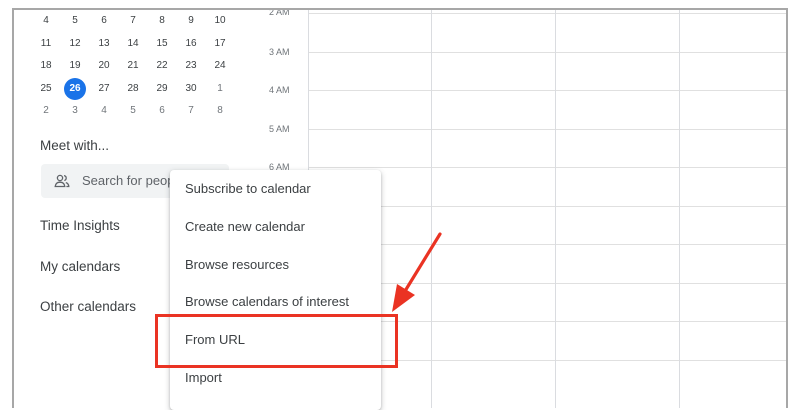 The height and width of the screenshot is (410, 796). Describe the element at coordinates (62, 181) in the screenshot. I see `people-outline-icon` at that location.